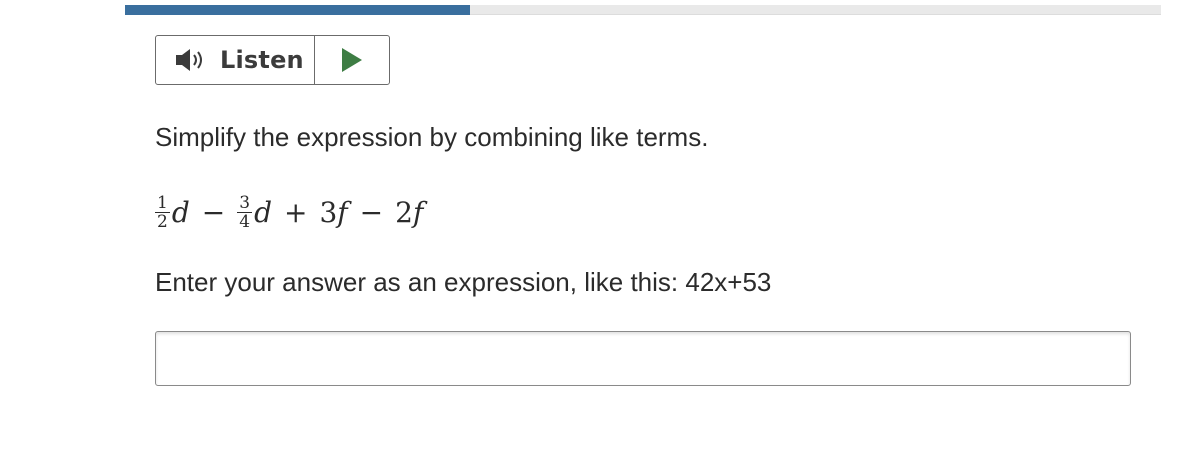  Describe the element at coordinates (262, 60) in the screenshot. I see `listen-label: Listen` at that location.